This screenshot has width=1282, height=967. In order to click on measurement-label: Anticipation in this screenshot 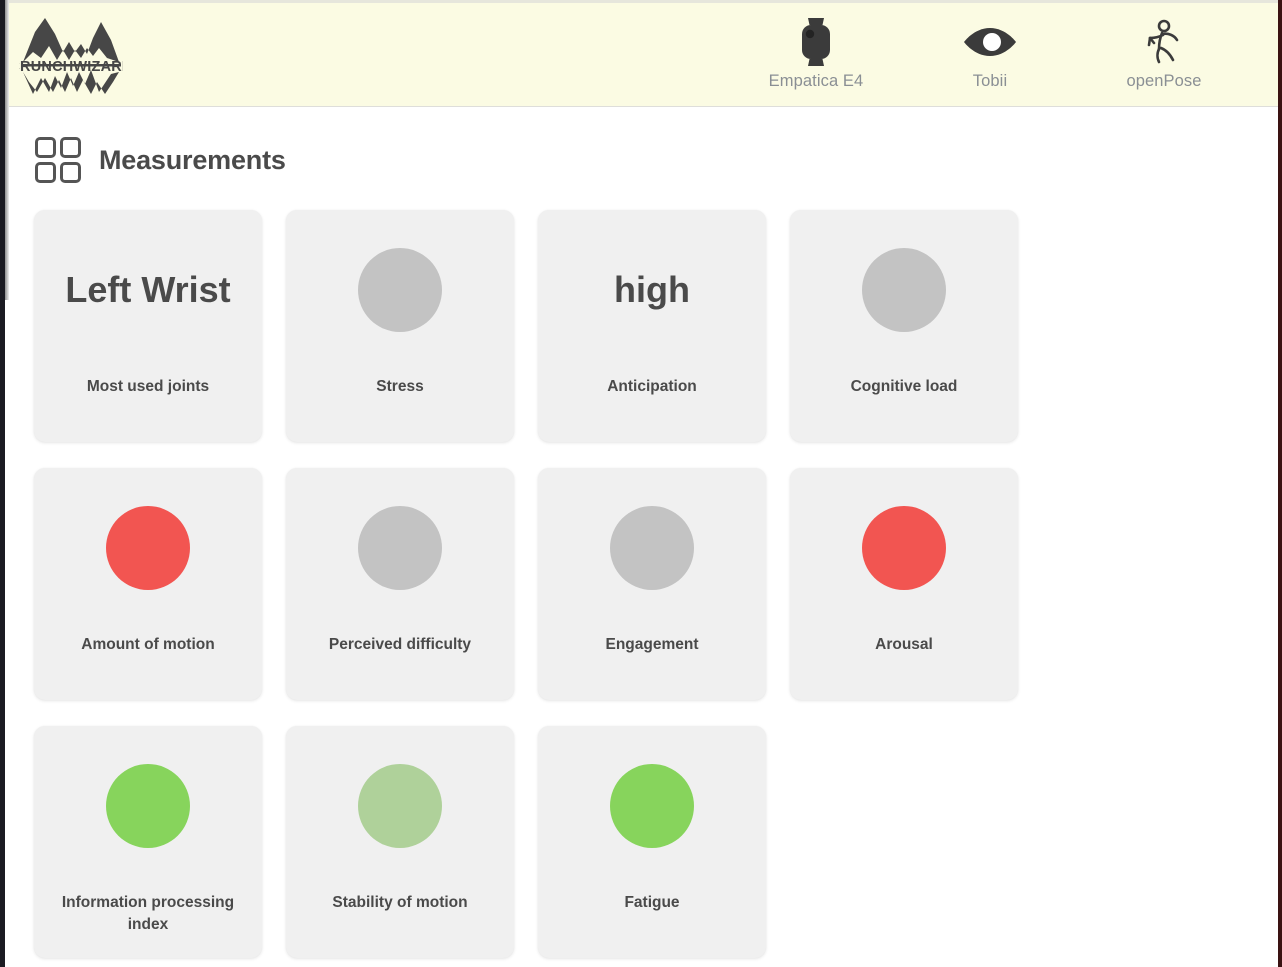, I will do `click(652, 386)`.